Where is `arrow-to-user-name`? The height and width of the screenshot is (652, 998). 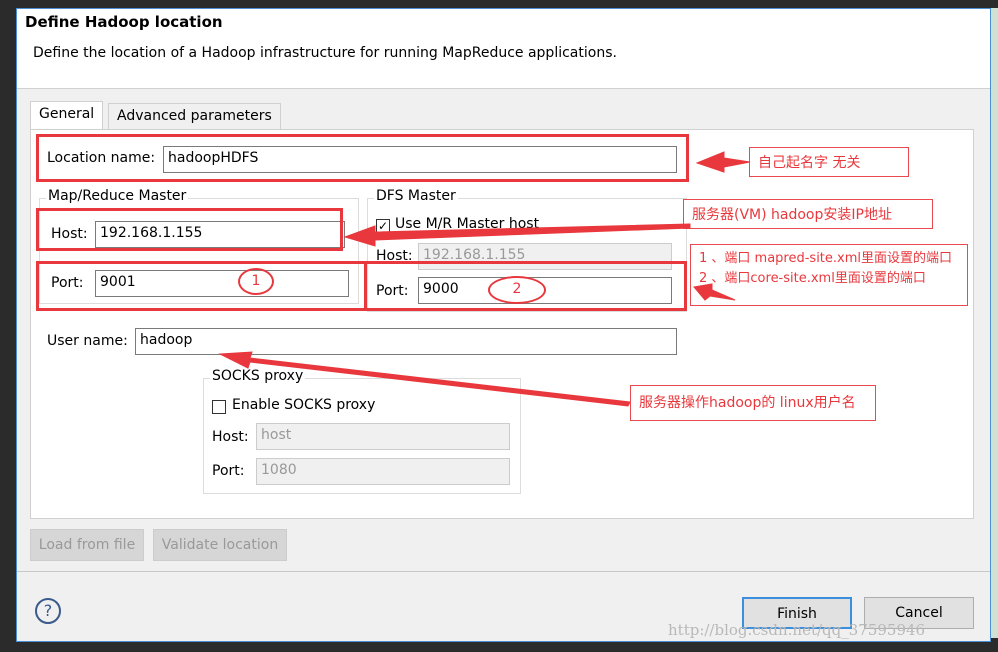 arrow-to-user-name is located at coordinates (424, 379).